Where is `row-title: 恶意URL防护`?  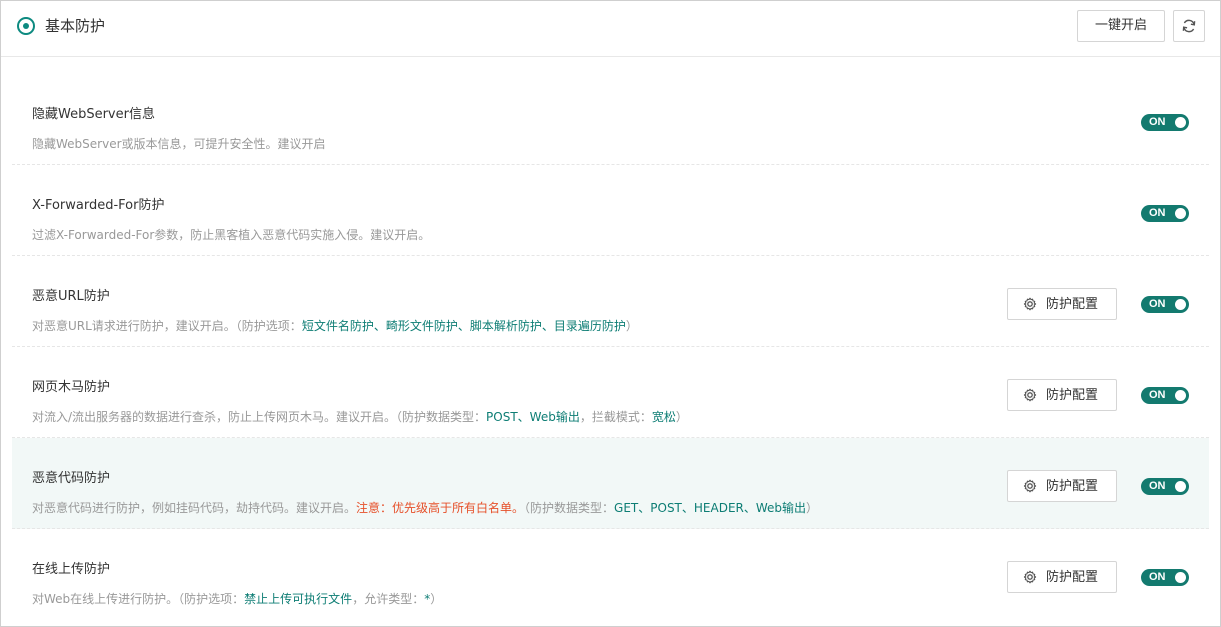 row-title: 恶意URL防护 is located at coordinates (71, 296).